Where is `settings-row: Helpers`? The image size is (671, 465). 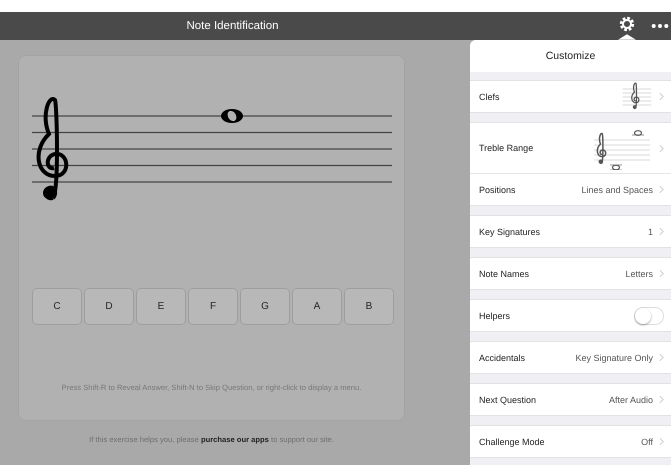 settings-row: Helpers is located at coordinates (570, 315).